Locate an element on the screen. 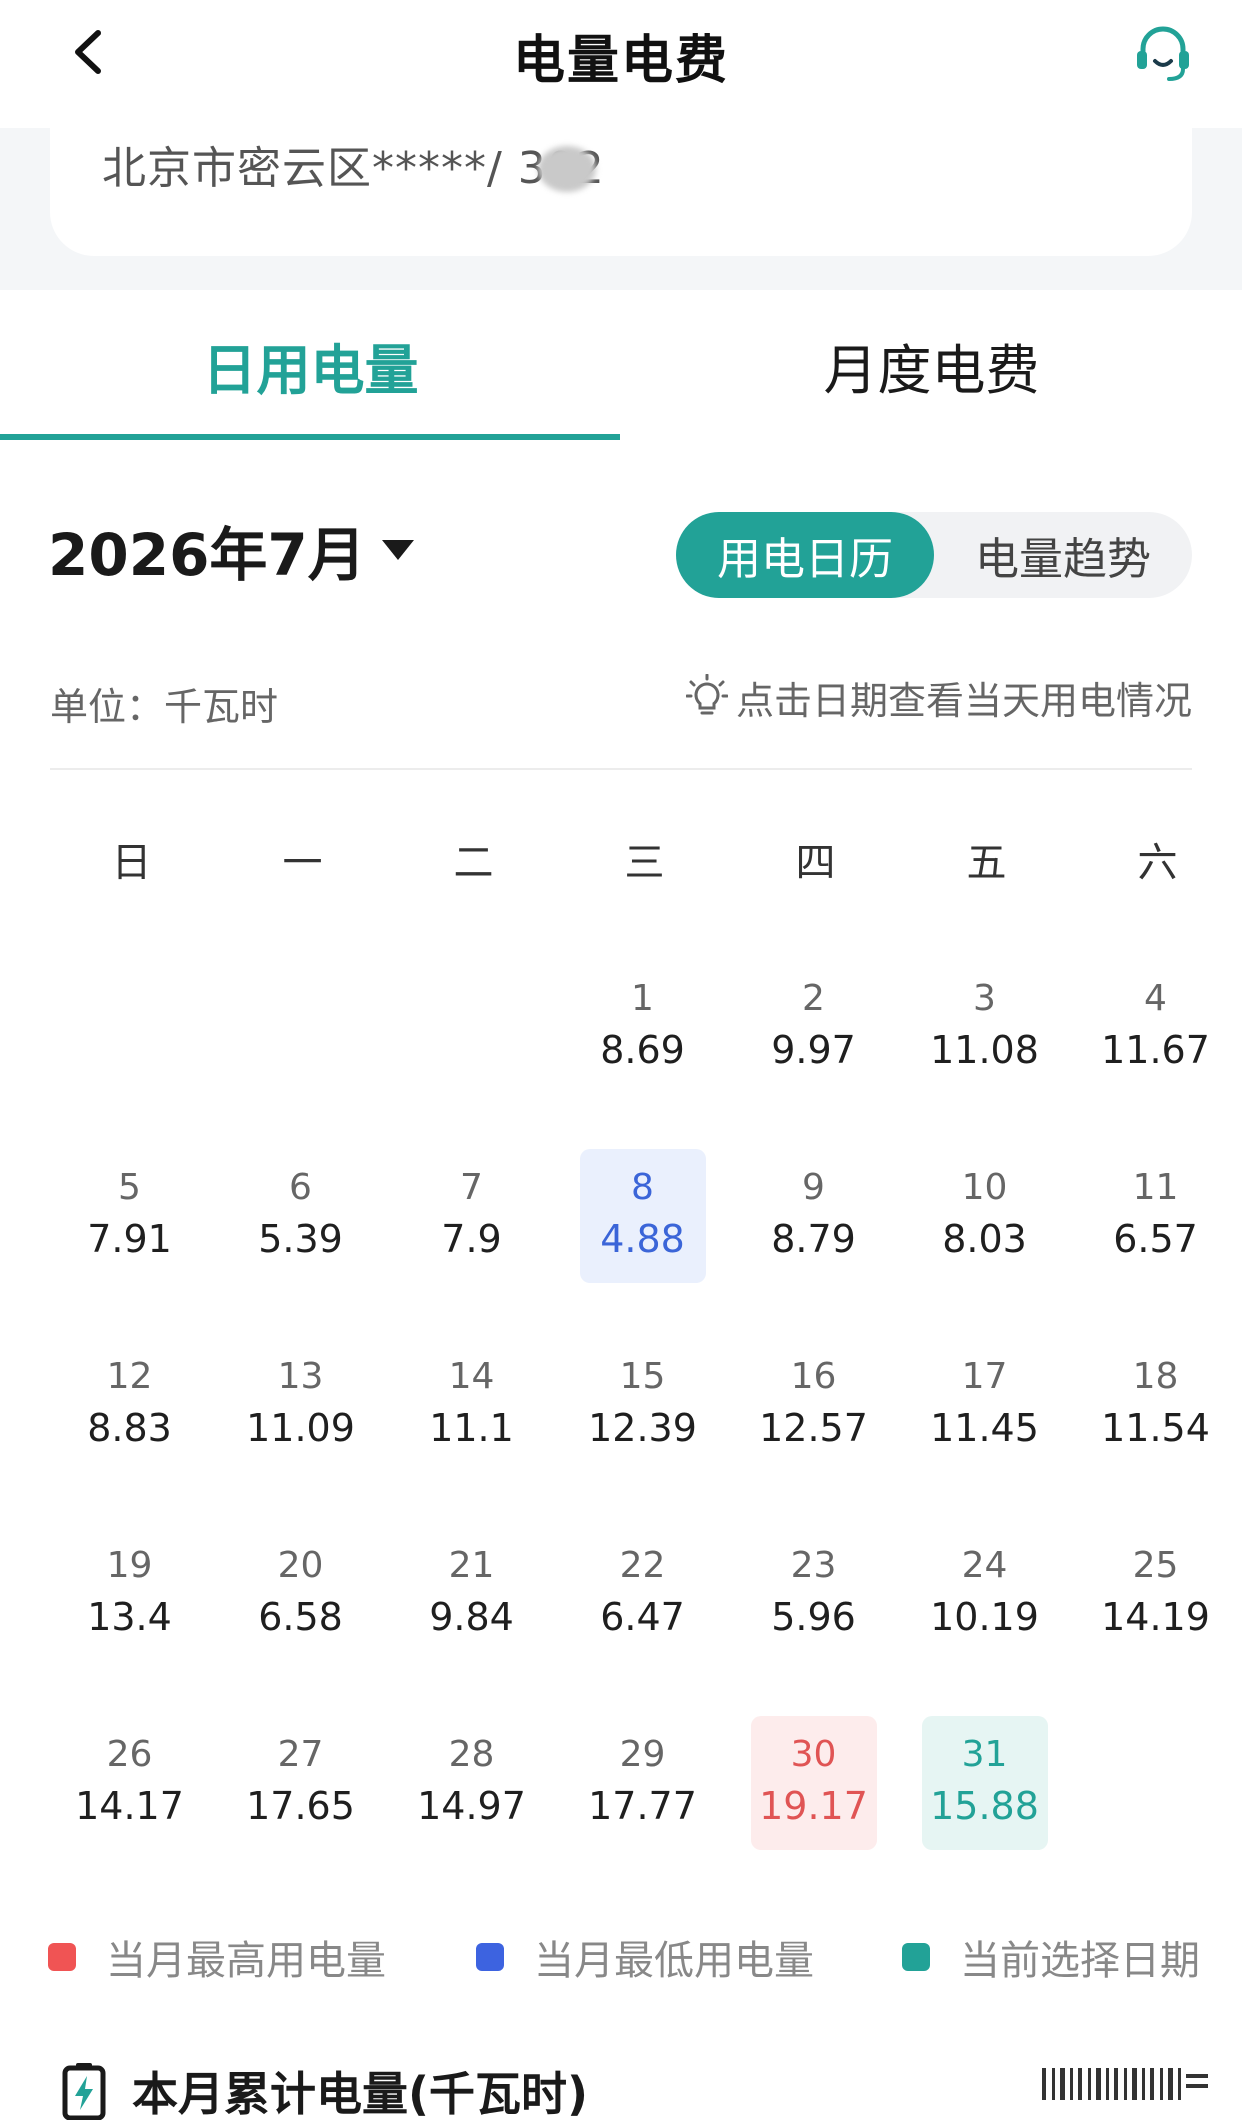  day-number: 2 is located at coordinates (813, 998).